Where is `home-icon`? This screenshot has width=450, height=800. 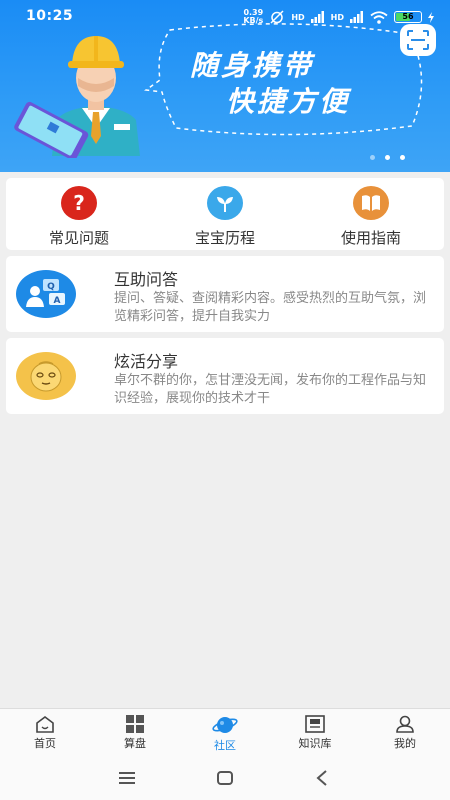 home-icon is located at coordinates (45, 724).